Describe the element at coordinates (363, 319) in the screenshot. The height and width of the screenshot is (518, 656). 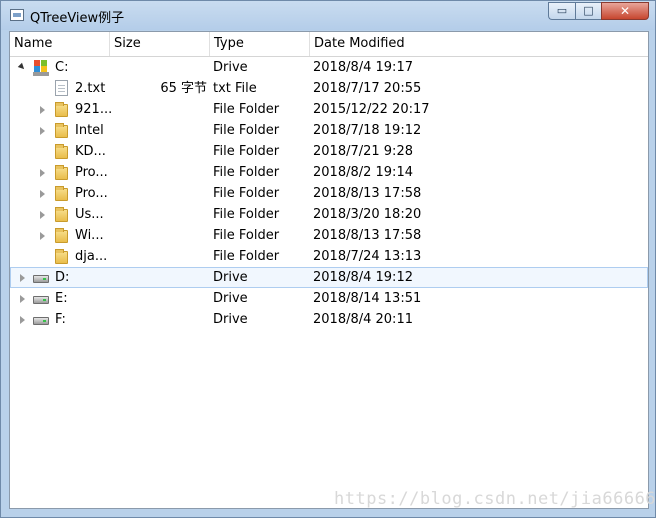
I see `item-date-modified: 2018/8/4 20:11` at that location.